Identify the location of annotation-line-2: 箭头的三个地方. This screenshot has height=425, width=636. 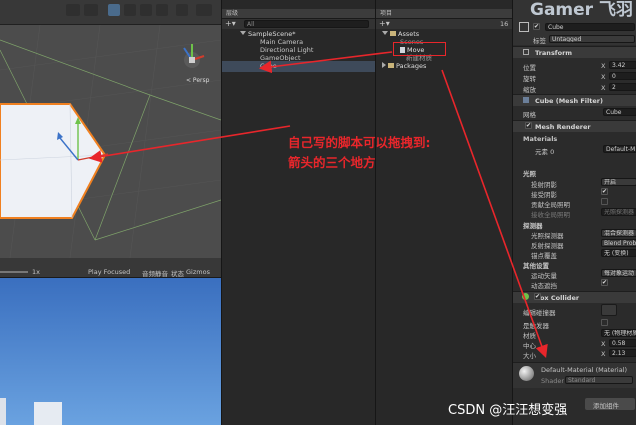
(332, 162).